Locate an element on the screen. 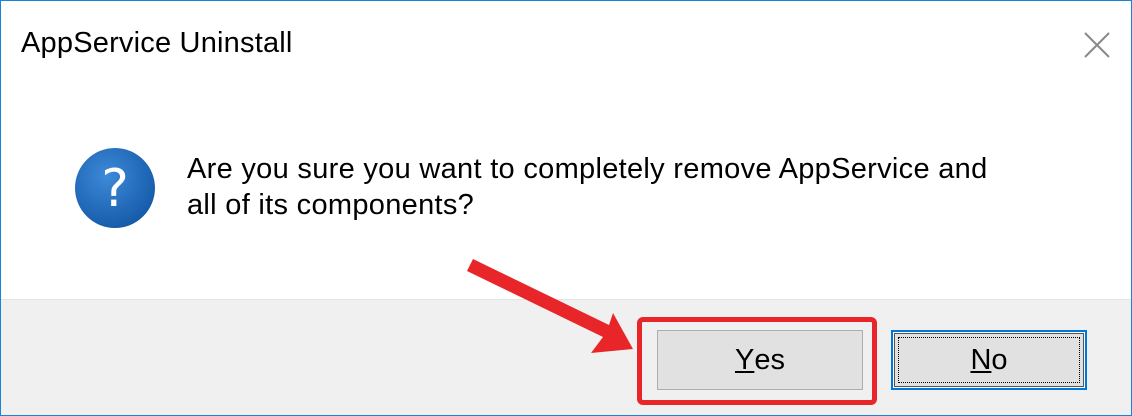 The width and height of the screenshot is (1132, 416). no-button: No is located at coordinates (989, 360).